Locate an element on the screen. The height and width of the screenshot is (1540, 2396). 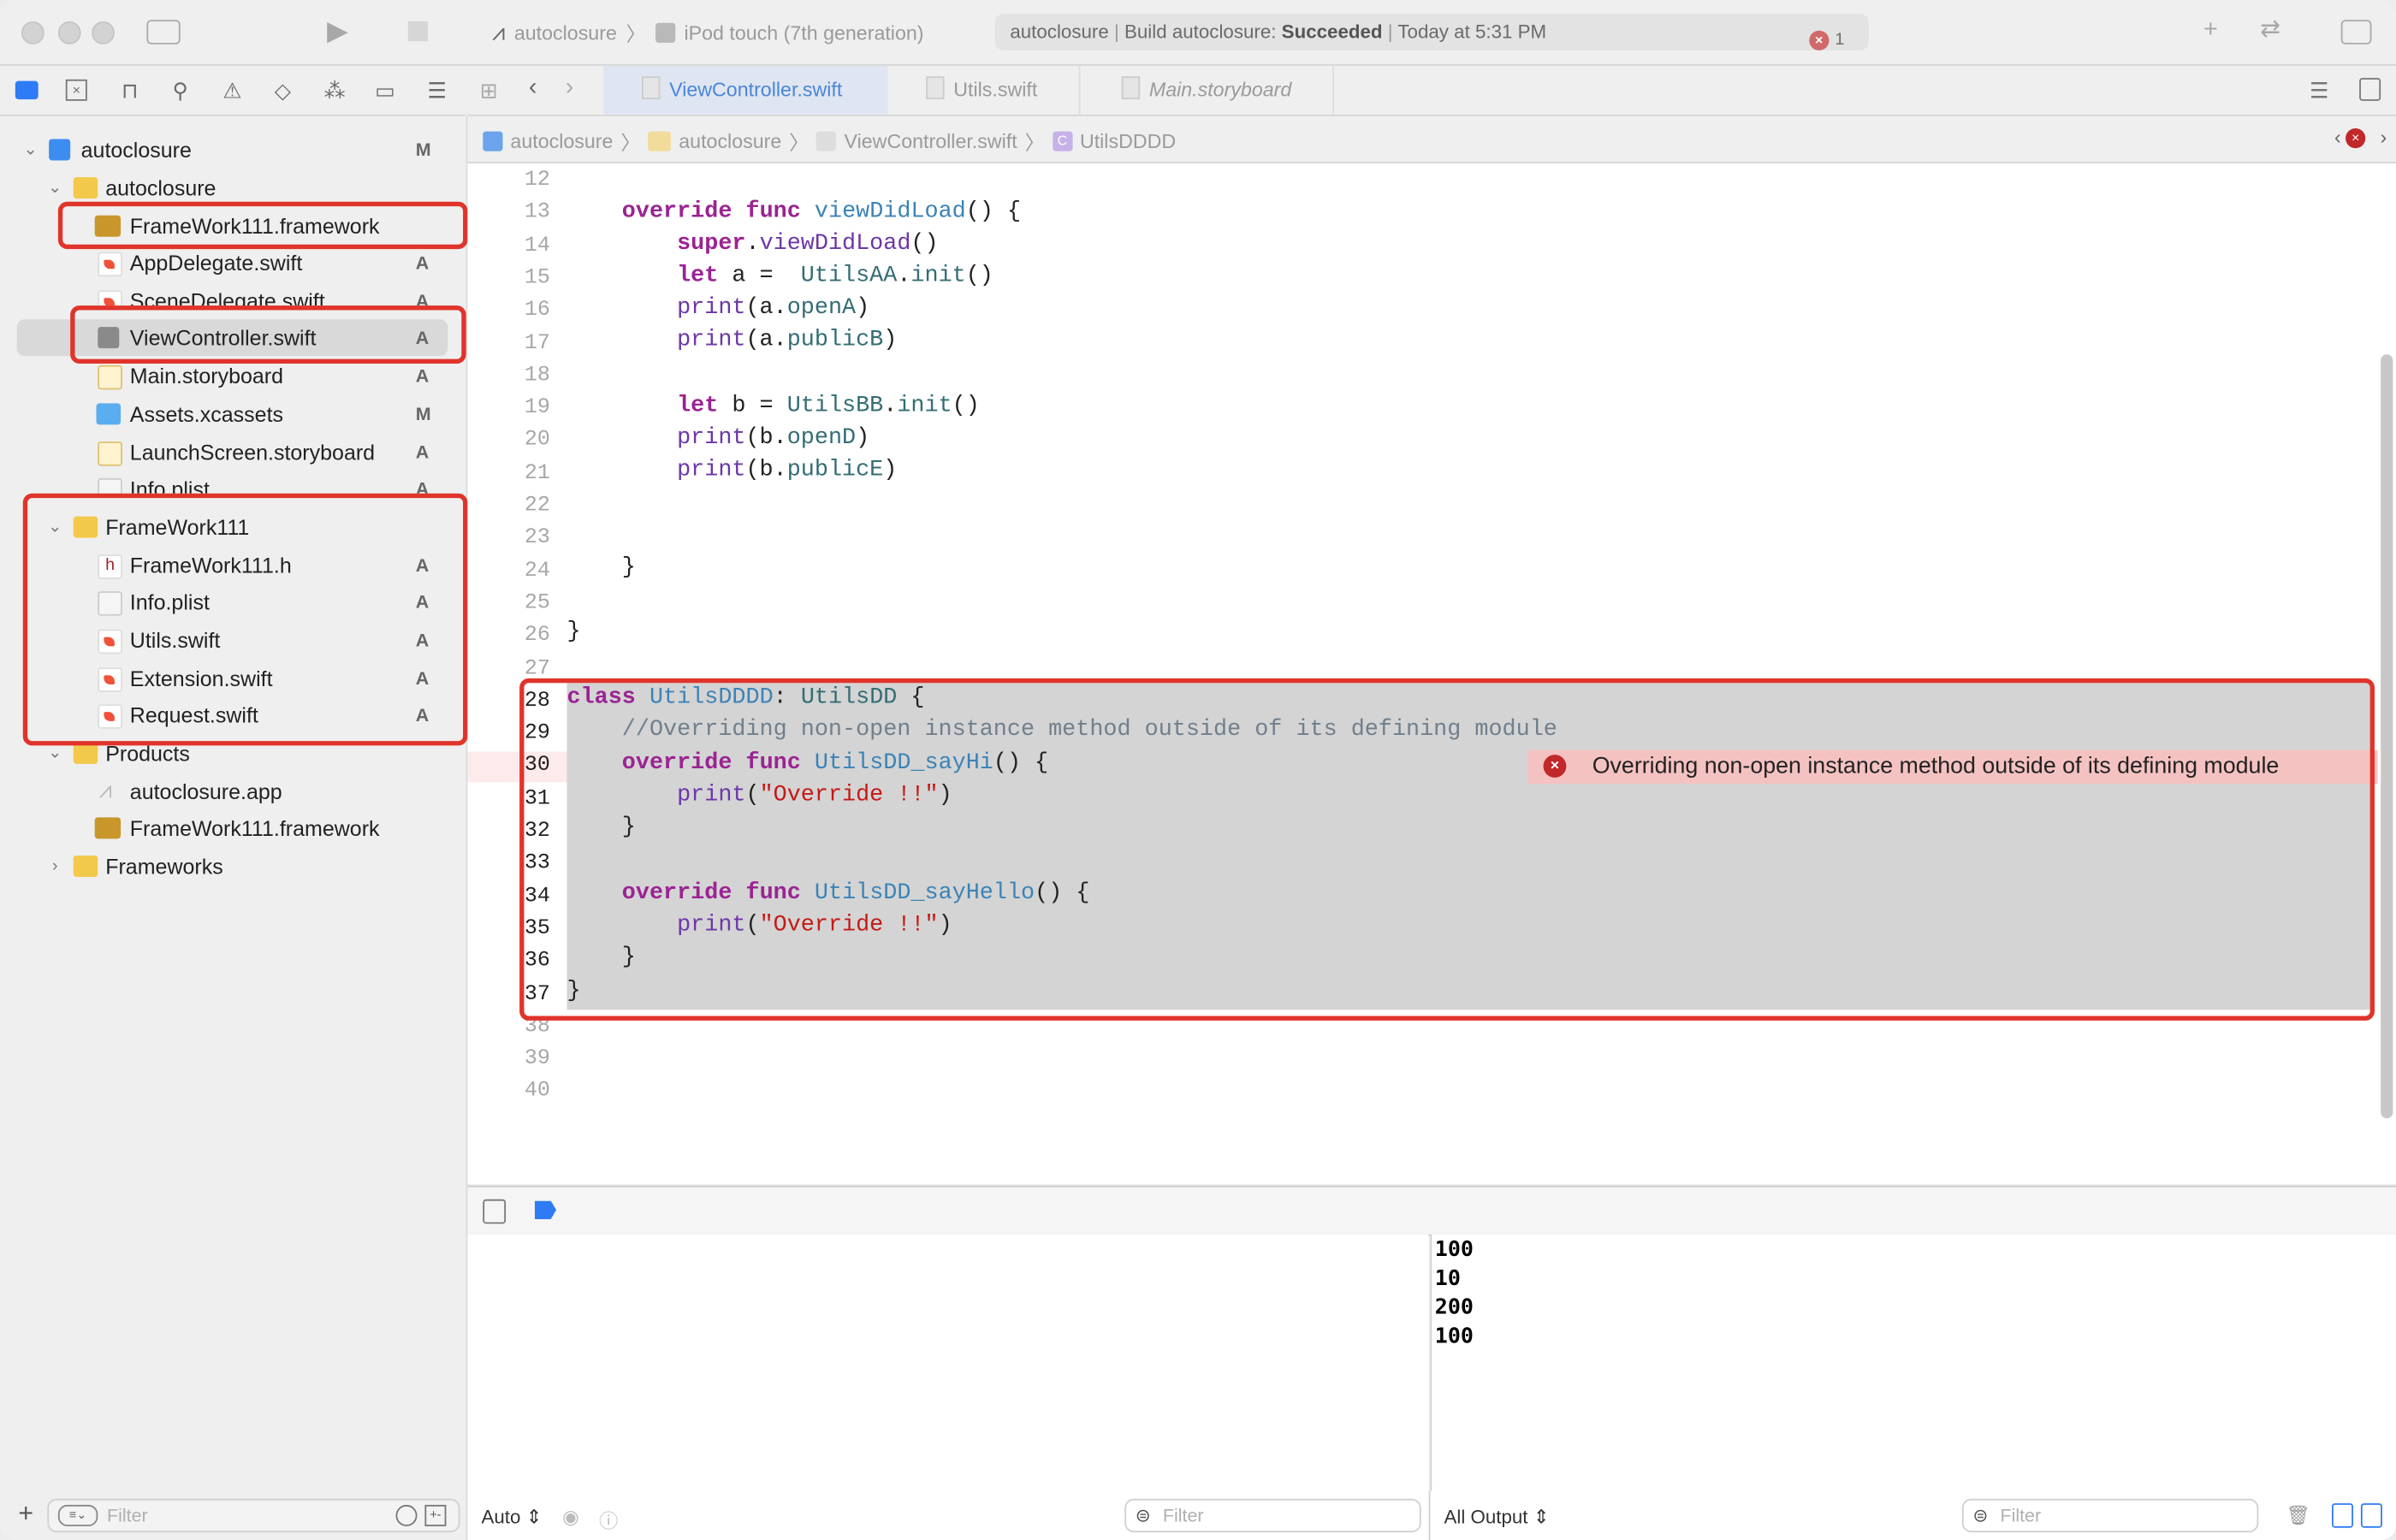
stop-button is located at coordinates (417, 31).